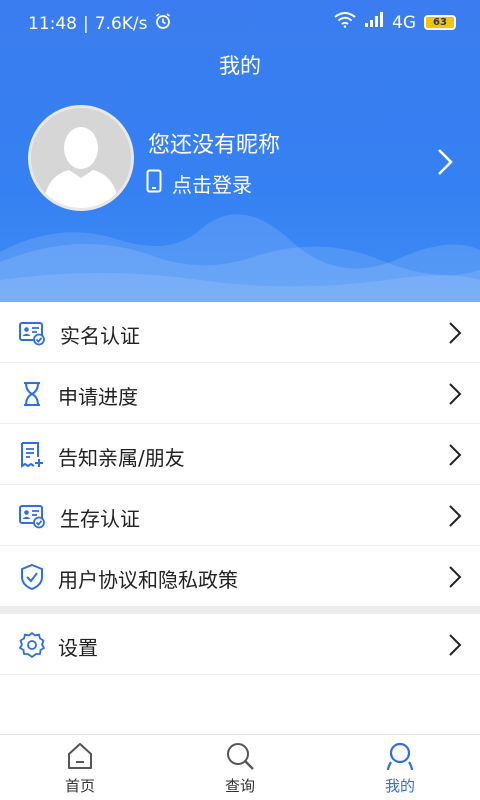 The width and height of the screenshot is (480, 800). What do you see at coordinates (32, 455) in the screenshot?
I see `document-add-icon` at bounding box center [32, 455].